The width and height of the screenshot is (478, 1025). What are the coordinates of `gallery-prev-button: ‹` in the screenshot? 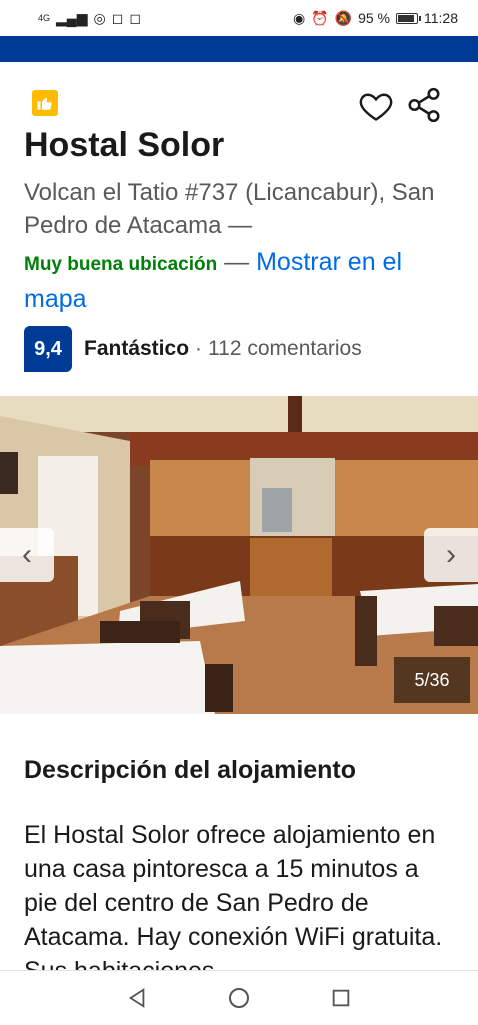 It's located at (27, 555).